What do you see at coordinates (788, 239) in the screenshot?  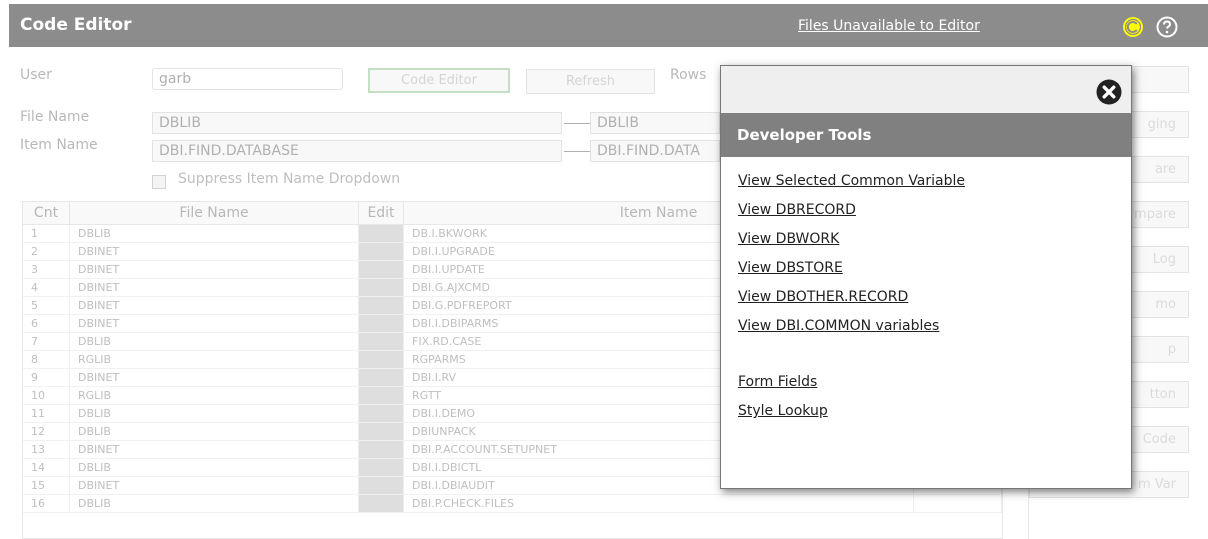 I see `dev-tool-link: View DBWORK` at bounding box center [788, 239].